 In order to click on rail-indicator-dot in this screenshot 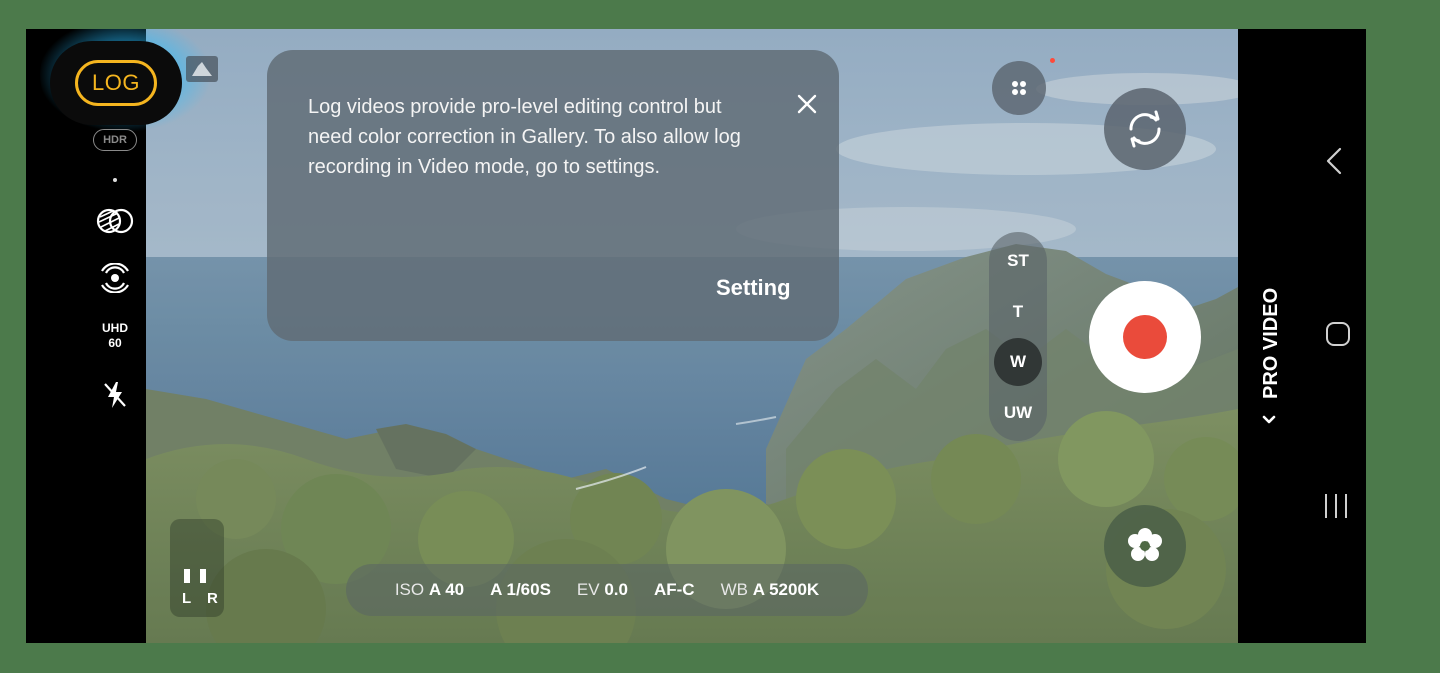, I will do `click(115, 180)`.